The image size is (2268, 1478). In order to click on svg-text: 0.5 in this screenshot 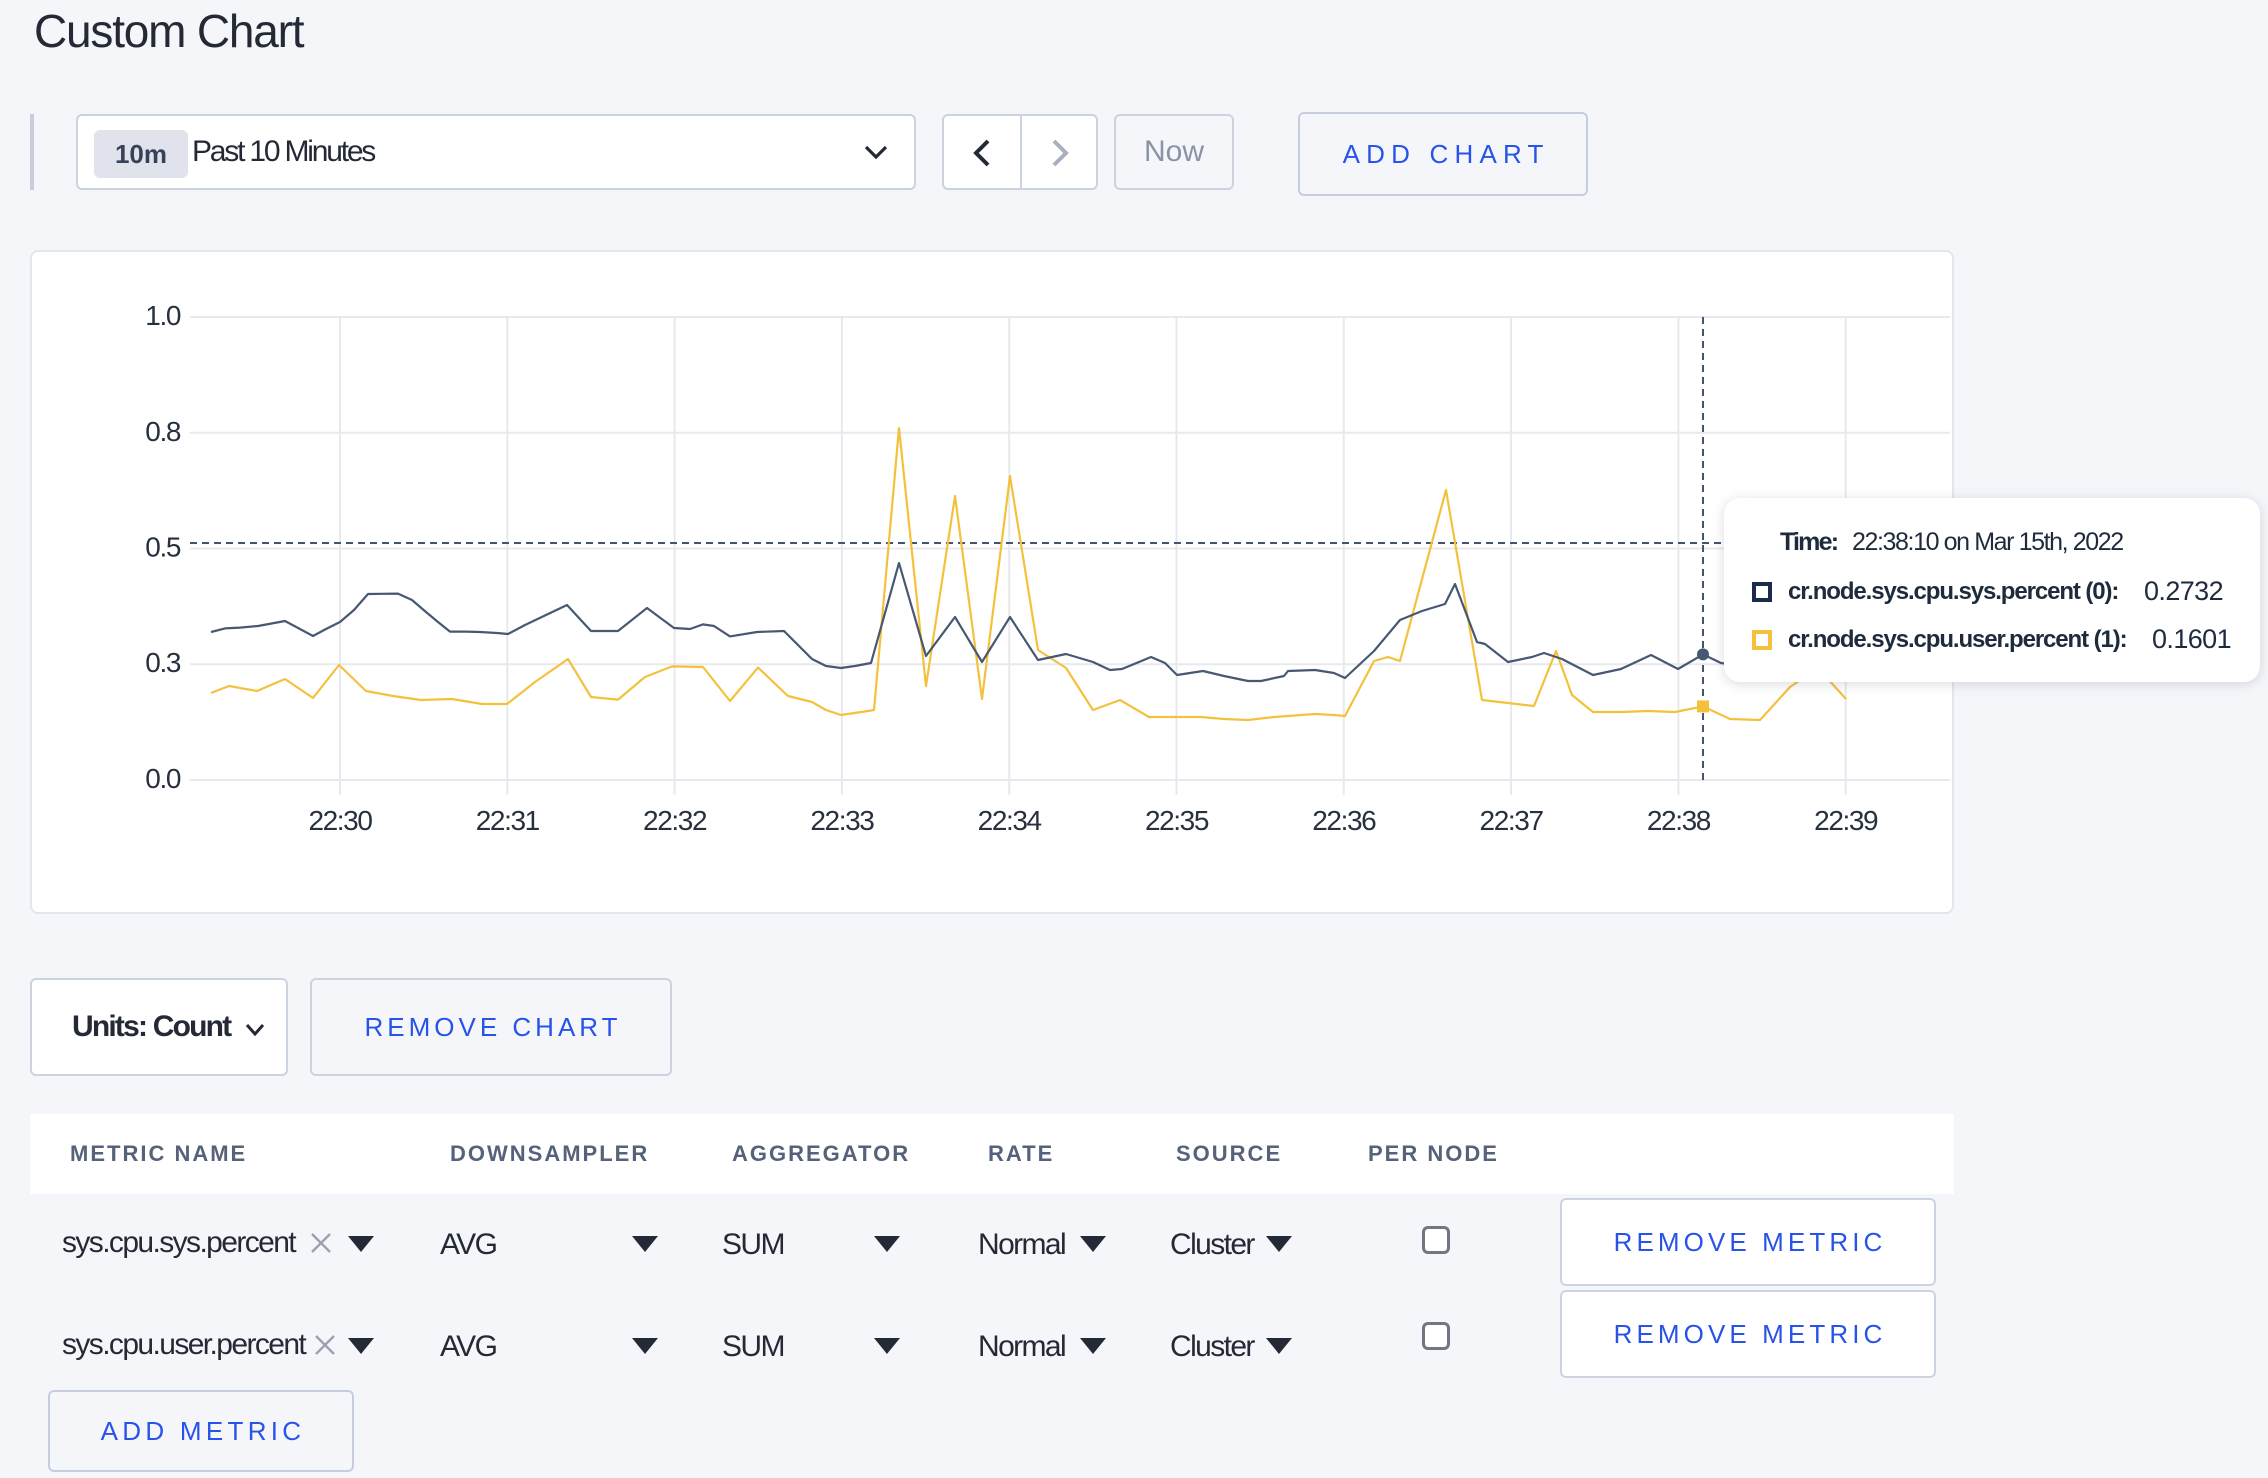, I will do `click(163, 547)`.